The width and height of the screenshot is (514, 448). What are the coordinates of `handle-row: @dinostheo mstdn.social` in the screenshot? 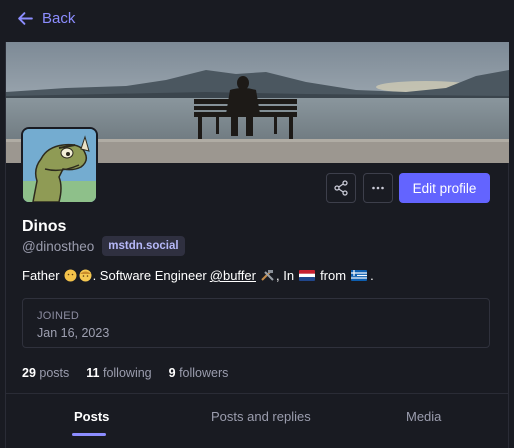 It's located at (103, 246).